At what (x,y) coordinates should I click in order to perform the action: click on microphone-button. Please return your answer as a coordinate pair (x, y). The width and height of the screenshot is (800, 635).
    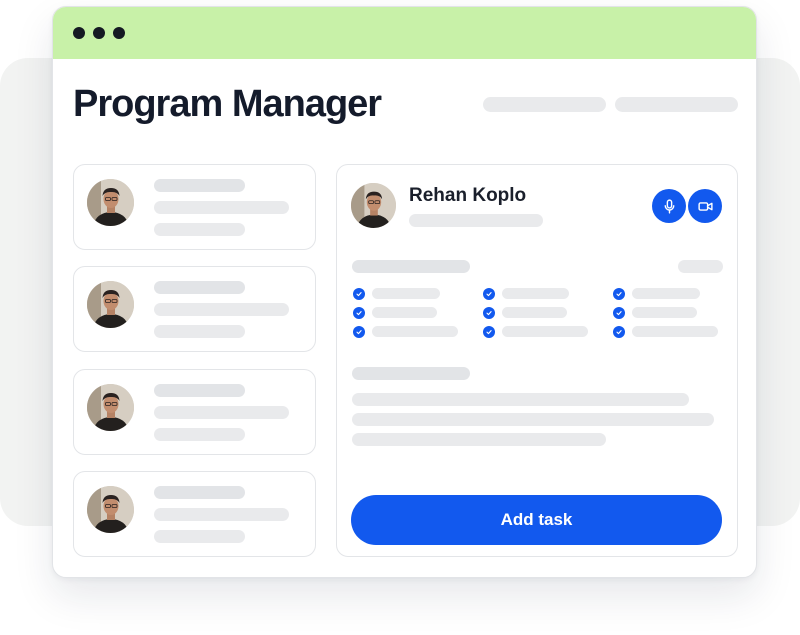
    Looking at the image, I should click on (669, 206).